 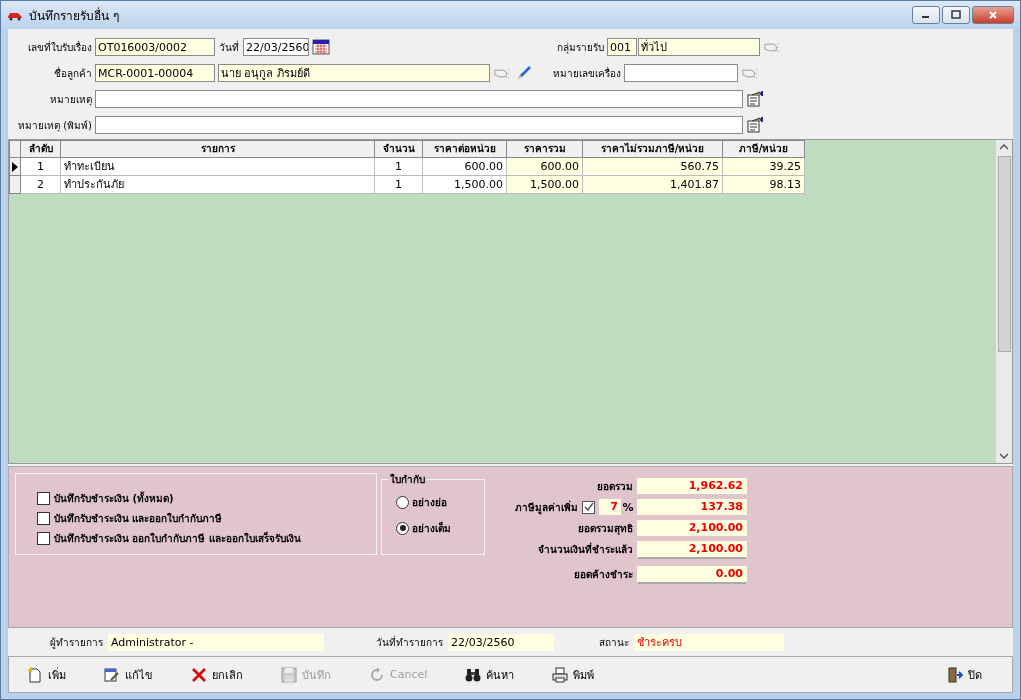 I want to click on table-cell: ทำประกันภัย, so click(x=218, y=185).